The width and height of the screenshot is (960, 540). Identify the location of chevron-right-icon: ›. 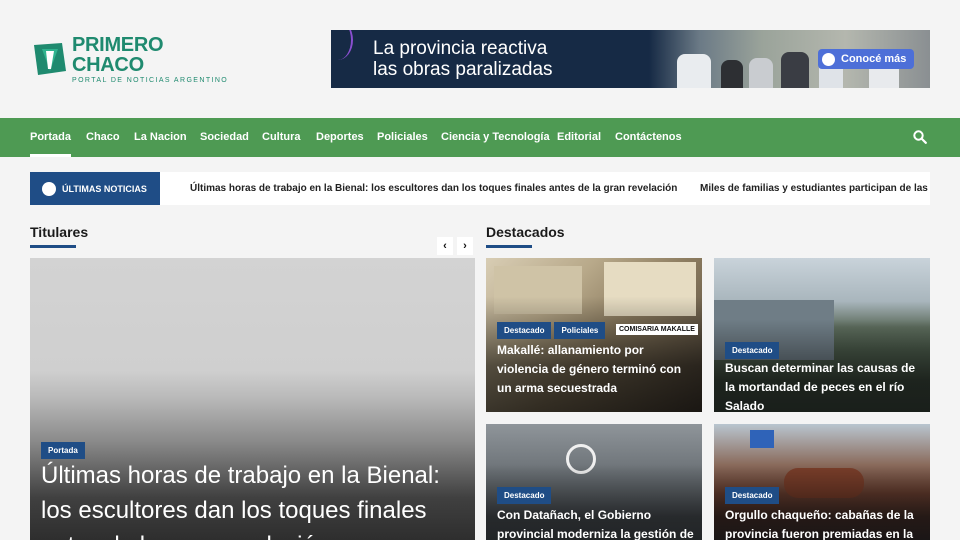
(465, 246).